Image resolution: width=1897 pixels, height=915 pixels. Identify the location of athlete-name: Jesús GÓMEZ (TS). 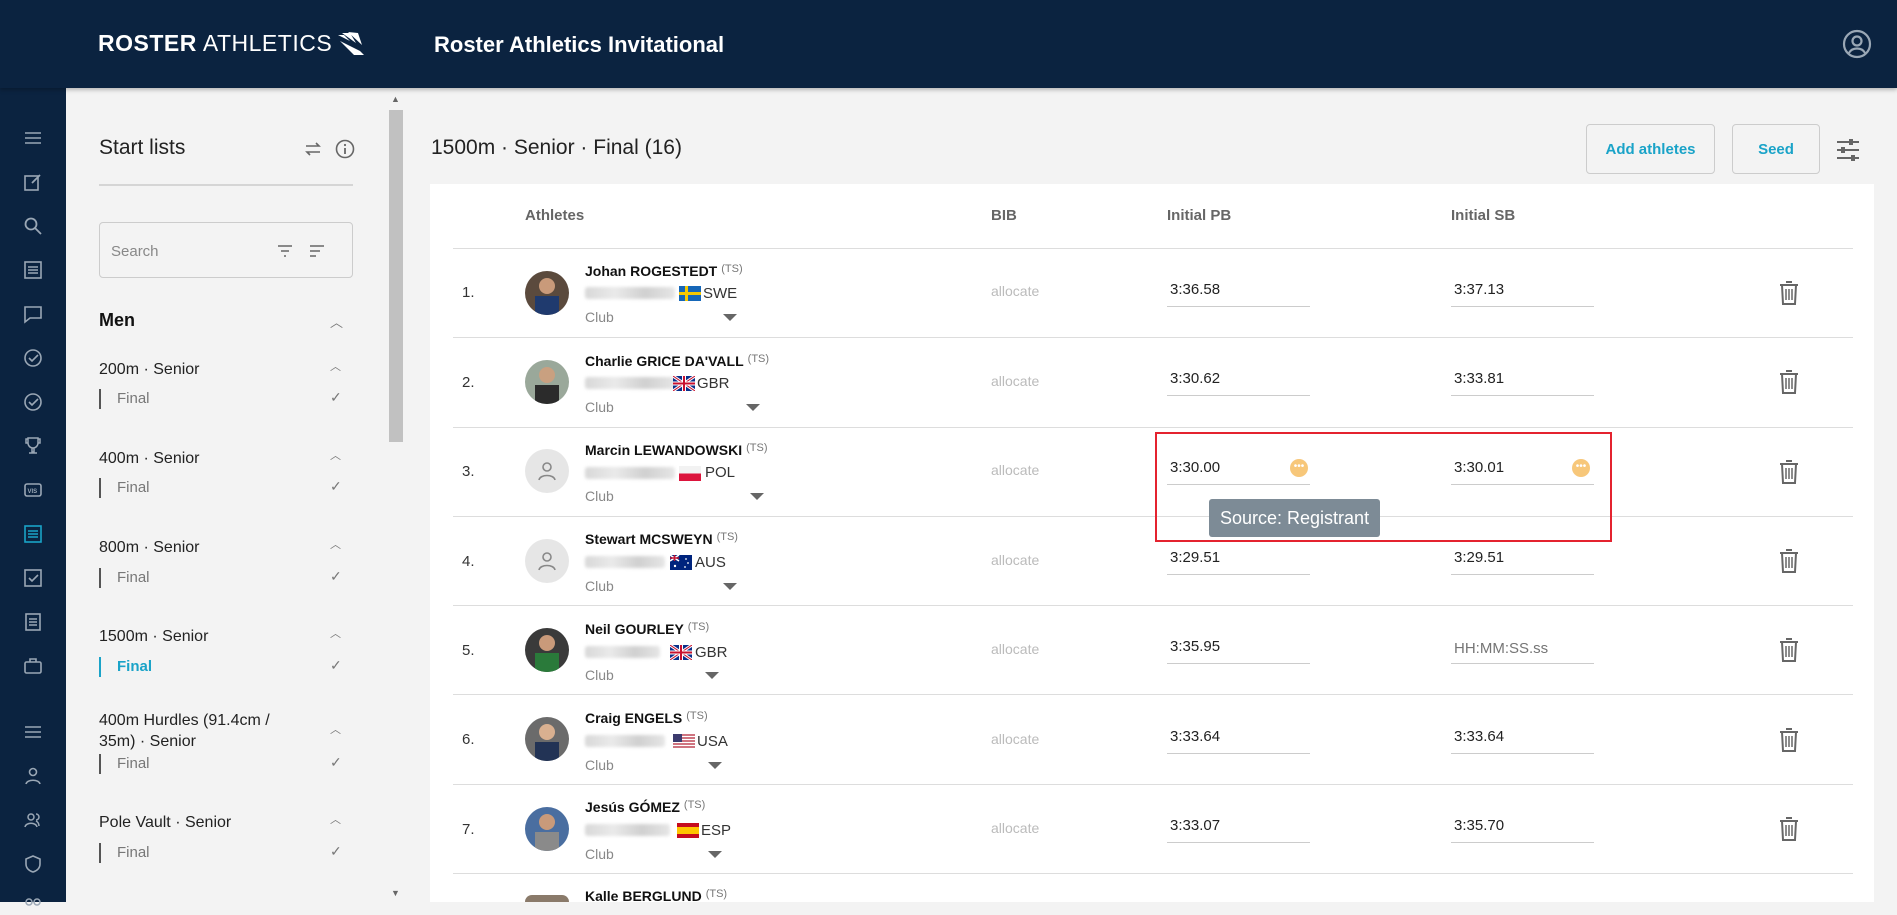
(645, 807).